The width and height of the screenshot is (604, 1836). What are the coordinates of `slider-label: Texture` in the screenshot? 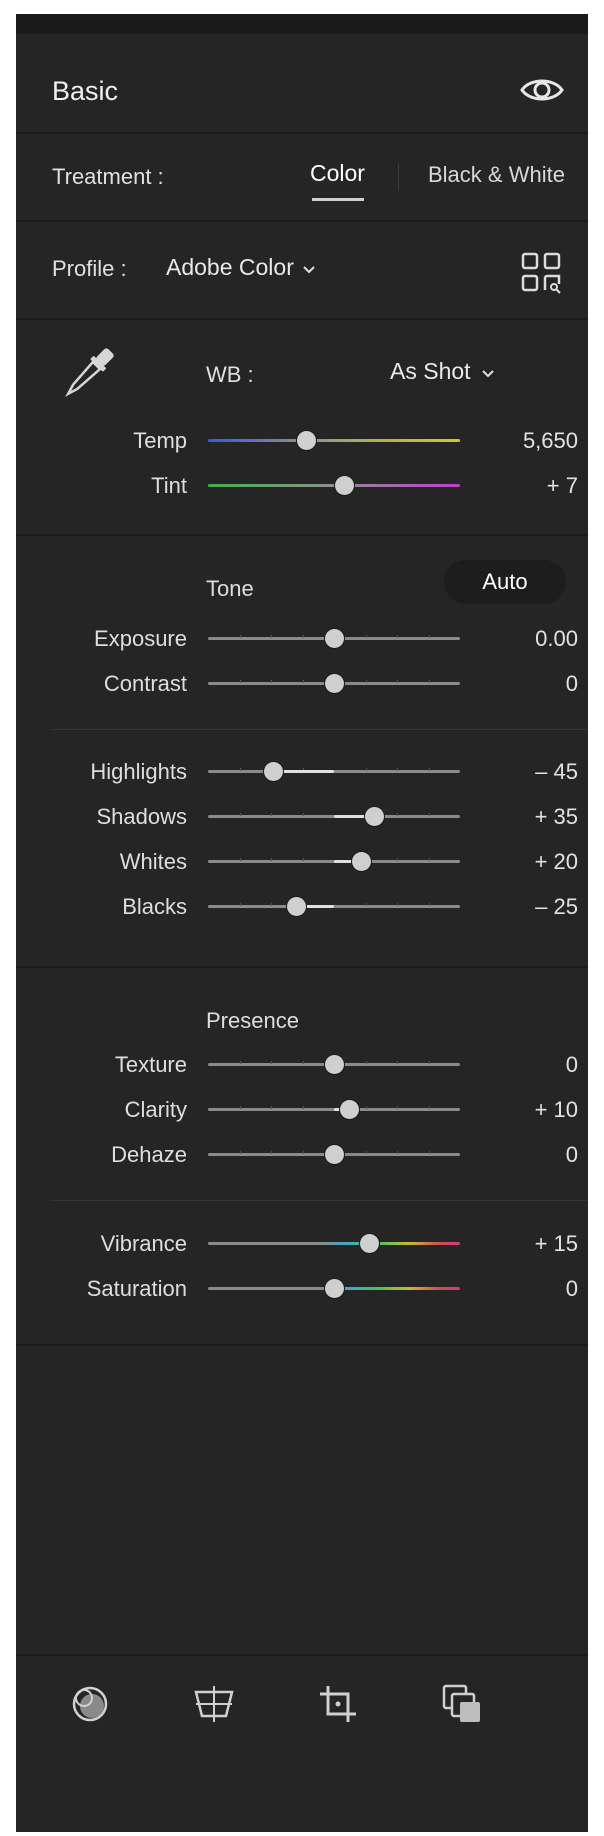 It's located at (150, 1064).